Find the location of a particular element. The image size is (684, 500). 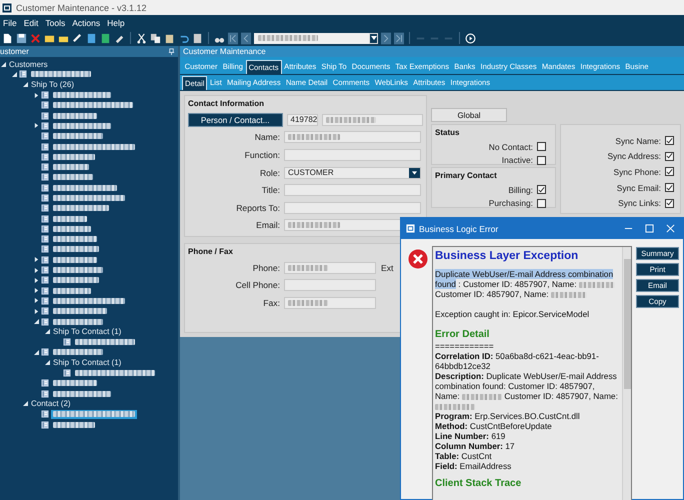

previous-record-button is located at coordinates (246, 38).